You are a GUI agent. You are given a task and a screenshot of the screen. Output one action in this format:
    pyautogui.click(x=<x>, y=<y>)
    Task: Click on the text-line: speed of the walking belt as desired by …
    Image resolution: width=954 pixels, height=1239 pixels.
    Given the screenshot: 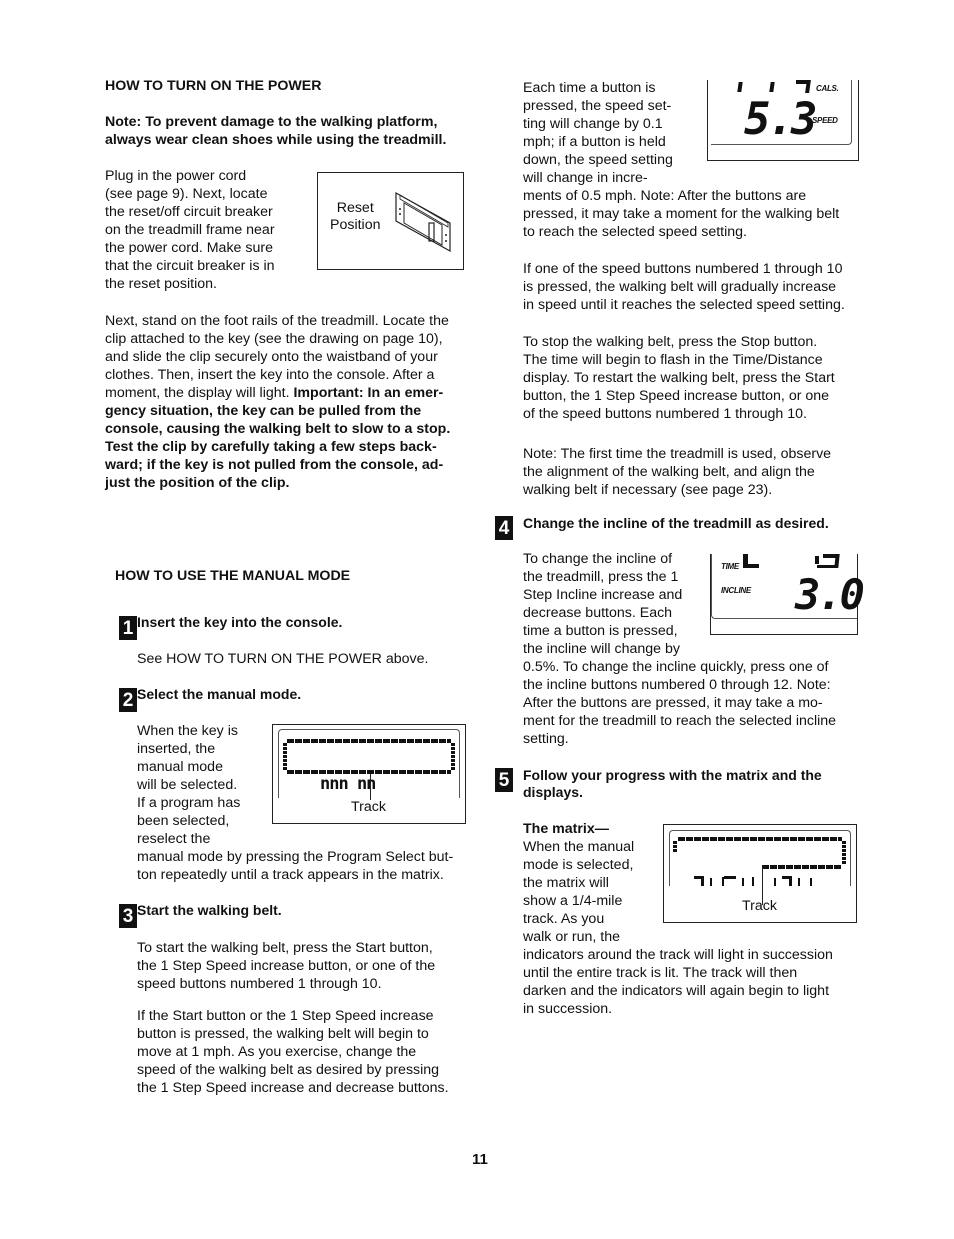 What is the action you would take?
    pyautogui.click(x=288, y=1070)
    